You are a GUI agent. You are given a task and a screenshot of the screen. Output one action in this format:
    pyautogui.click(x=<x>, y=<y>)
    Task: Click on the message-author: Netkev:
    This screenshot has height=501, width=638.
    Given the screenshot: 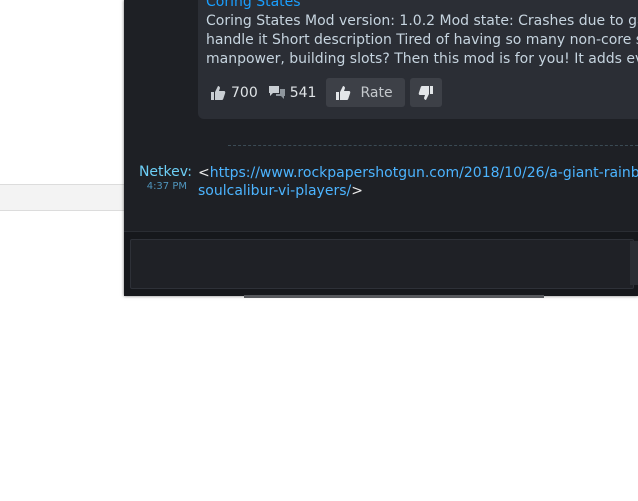 What is the action you would take?
    pyautogui.click(x=165, y=172)
    